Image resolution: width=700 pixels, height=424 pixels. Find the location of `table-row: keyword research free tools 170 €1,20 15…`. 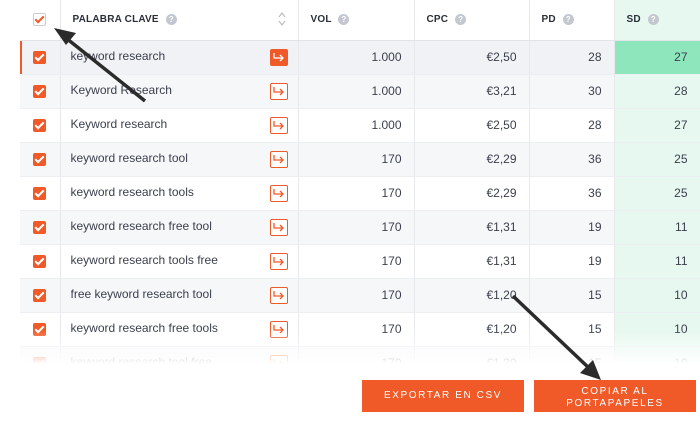

table-row: keyword research free tools 170 €1,20 15… is located at coordinates (360, 329).